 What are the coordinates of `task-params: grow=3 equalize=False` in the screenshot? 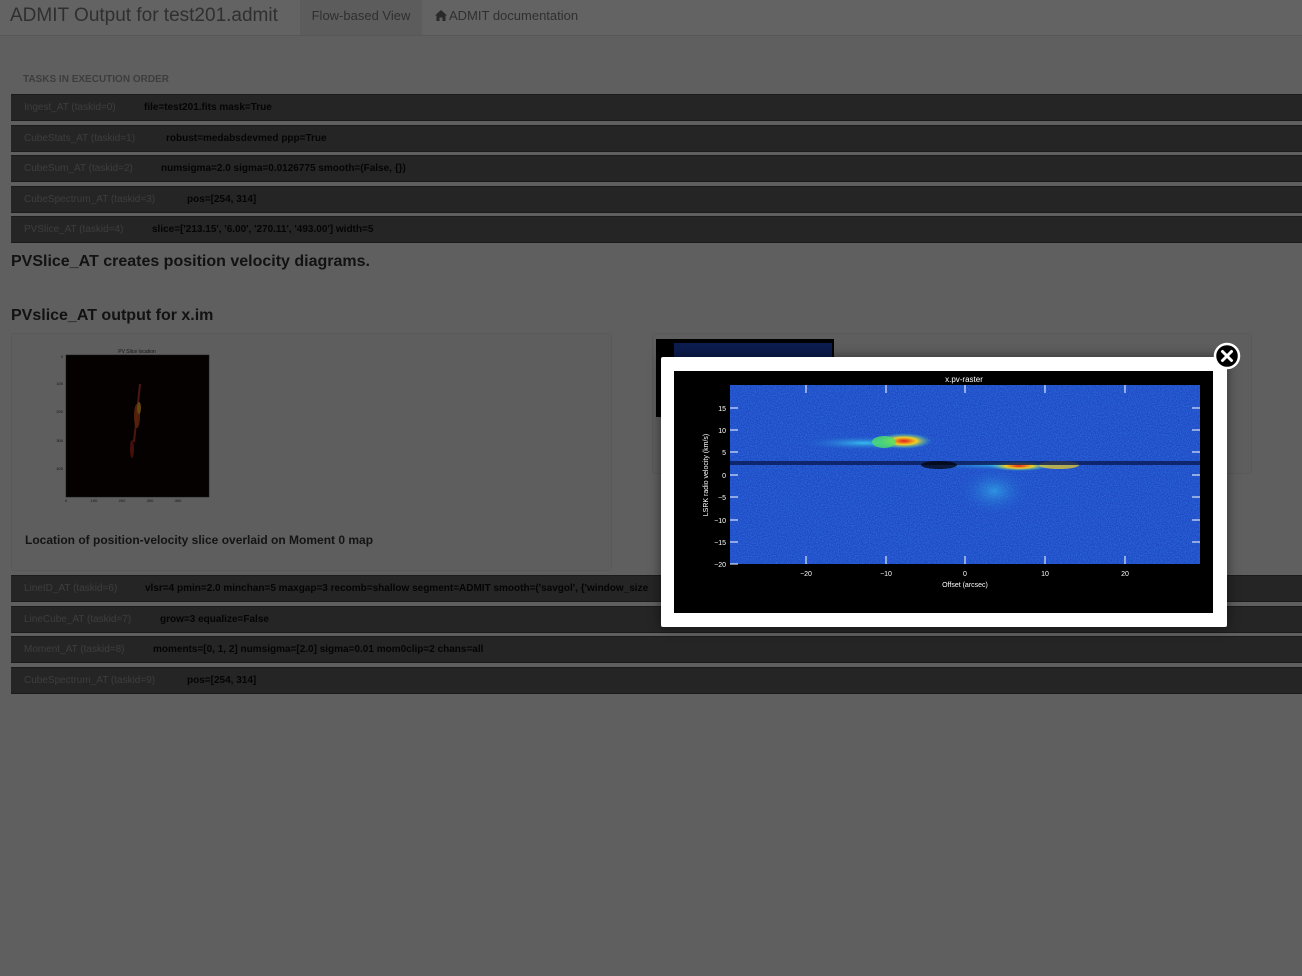 It's located at (214, 619).